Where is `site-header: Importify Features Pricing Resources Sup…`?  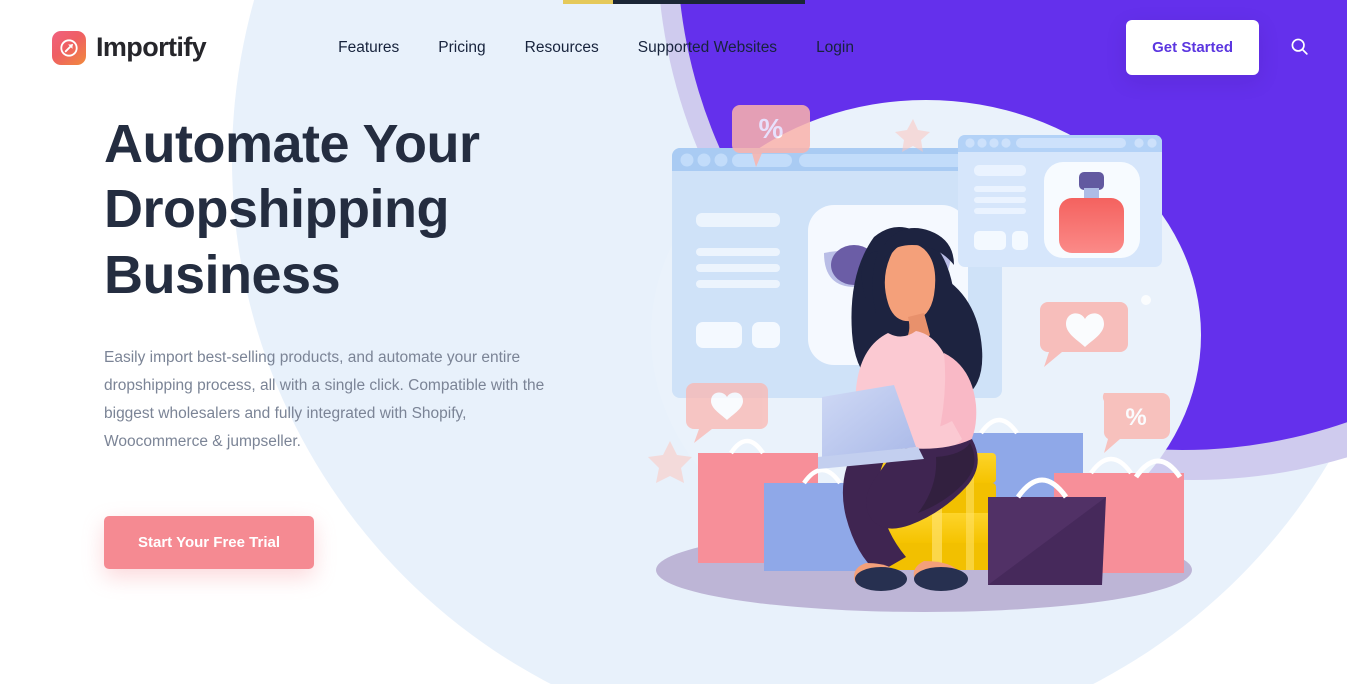 site-header: Importify Features Pricing Resources Sup… is located at coordinates (673, 47).